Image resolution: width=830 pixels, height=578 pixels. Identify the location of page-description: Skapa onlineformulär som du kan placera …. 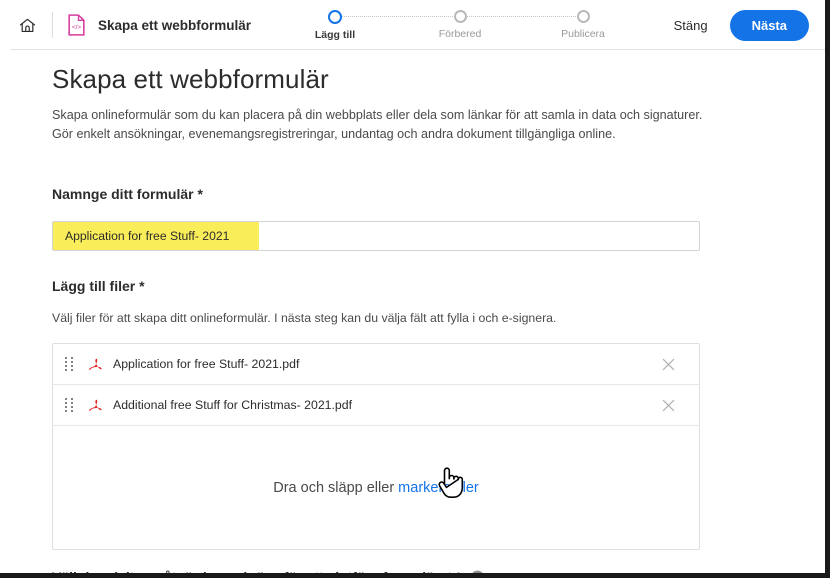
(382, 125).